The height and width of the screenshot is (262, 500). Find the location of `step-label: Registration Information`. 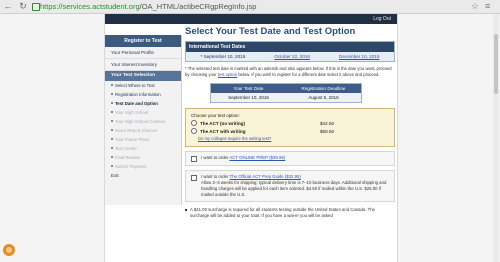

step-label: Registration Information is located at coordinates (138, 94).